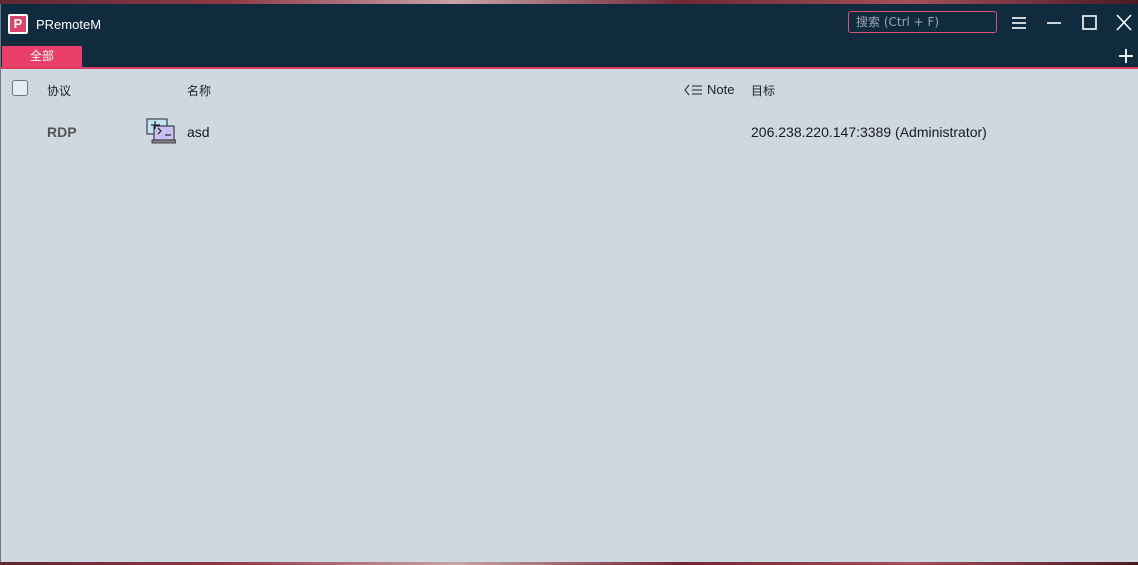 Image resolution: width=1138 pixels, height=565 pixels. I want to click on title-bar: P PRemoteM, so click(569, 24).